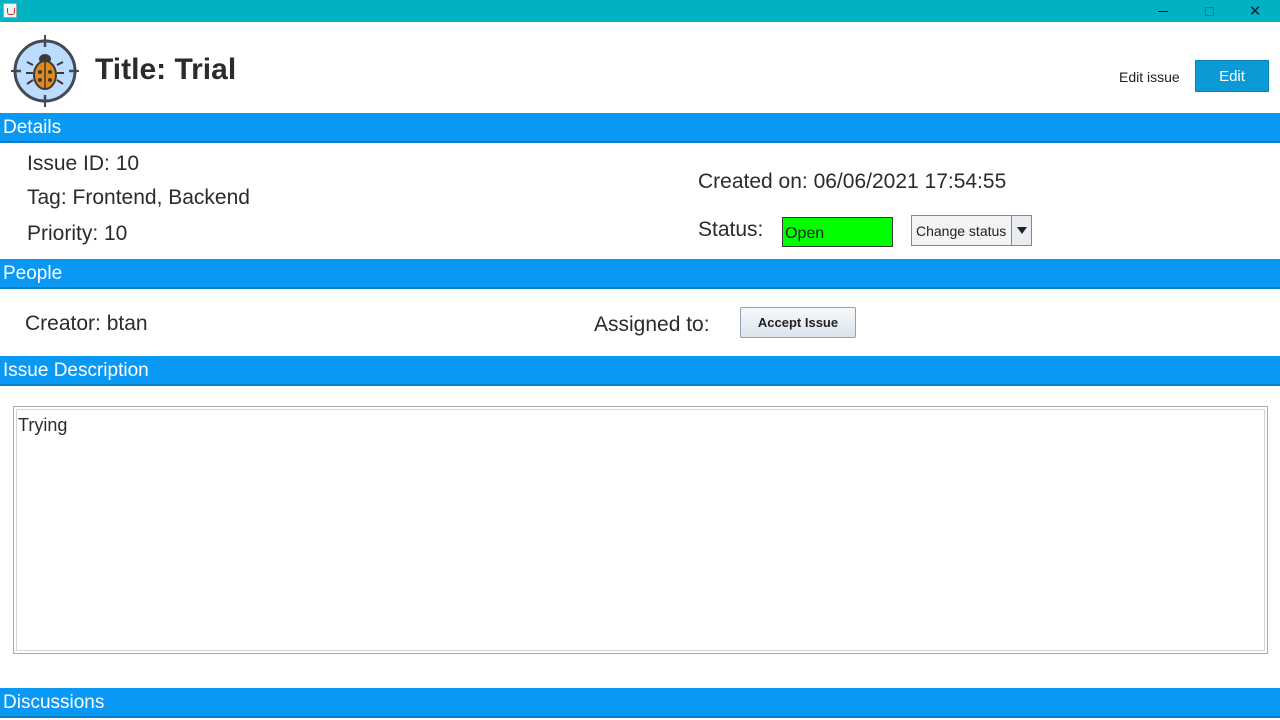  I want to click on assigned-to-label: Assigned to:, so click(652, 324).